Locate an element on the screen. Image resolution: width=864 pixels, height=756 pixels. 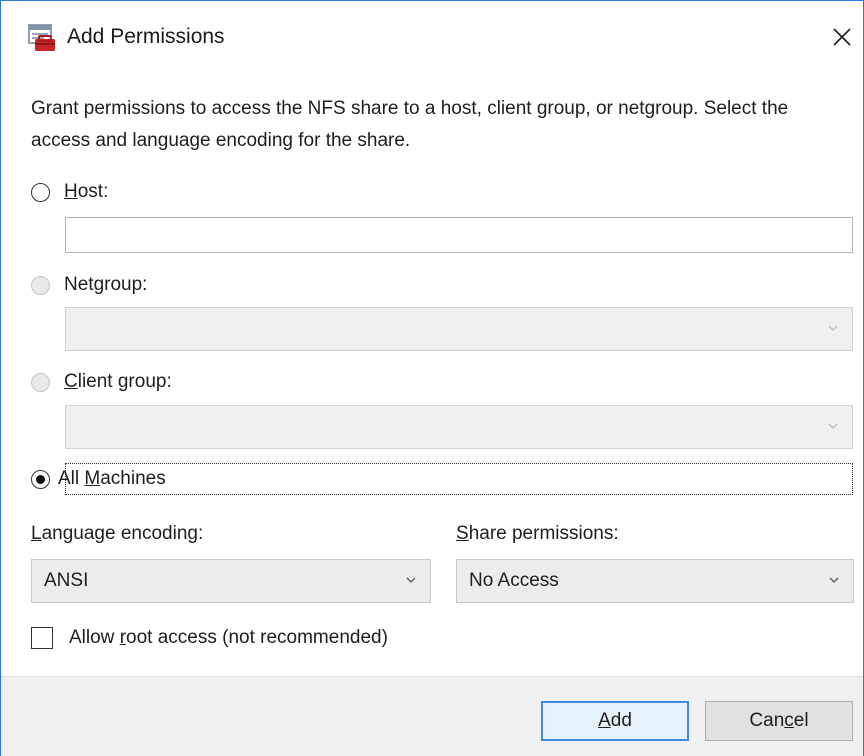
host-option: Host: is located at coordinates (69, 192).